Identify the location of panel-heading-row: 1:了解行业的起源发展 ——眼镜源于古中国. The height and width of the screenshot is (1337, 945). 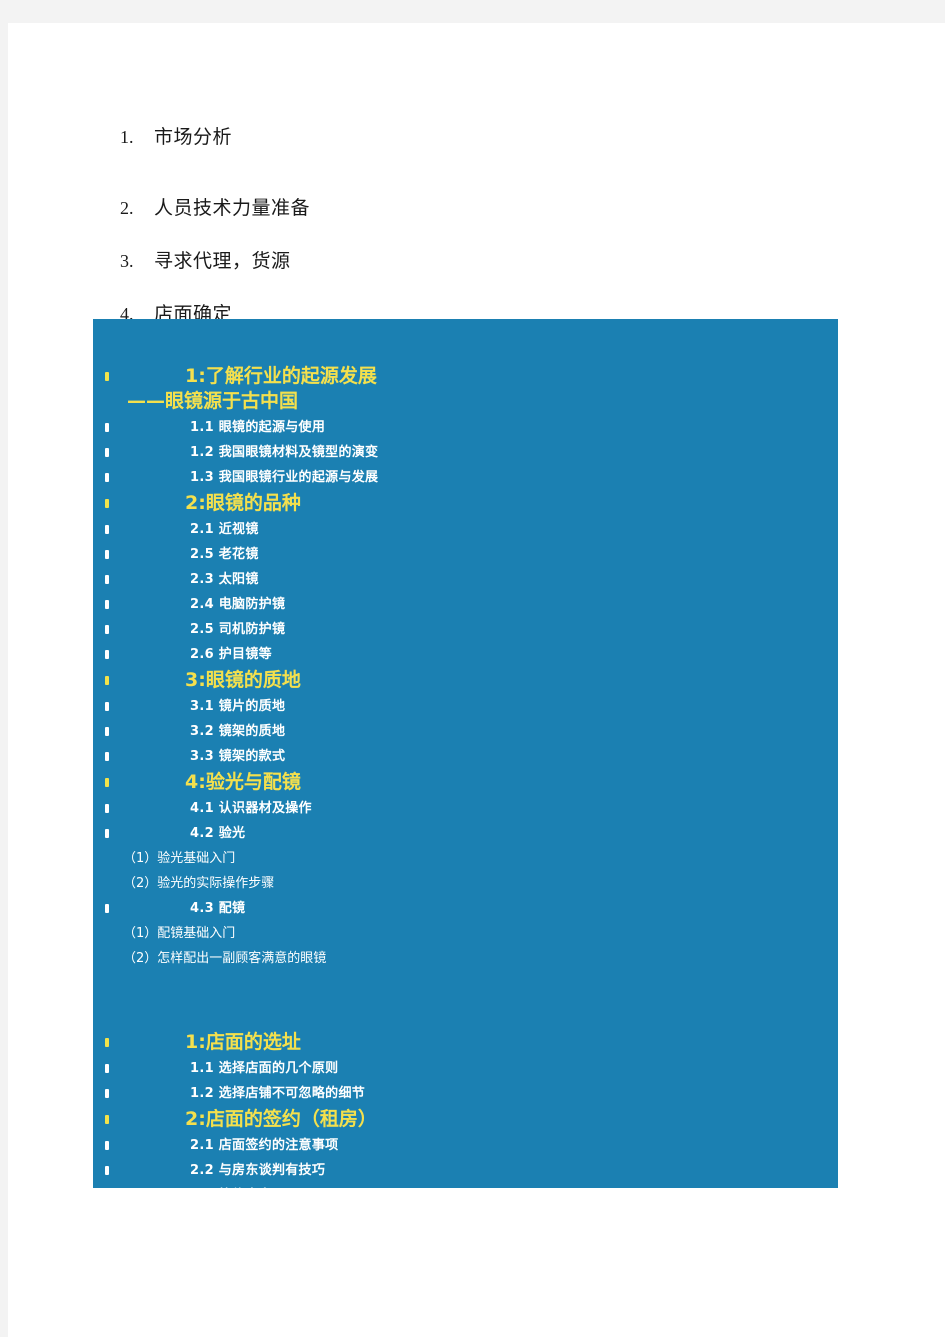
(465, 389).